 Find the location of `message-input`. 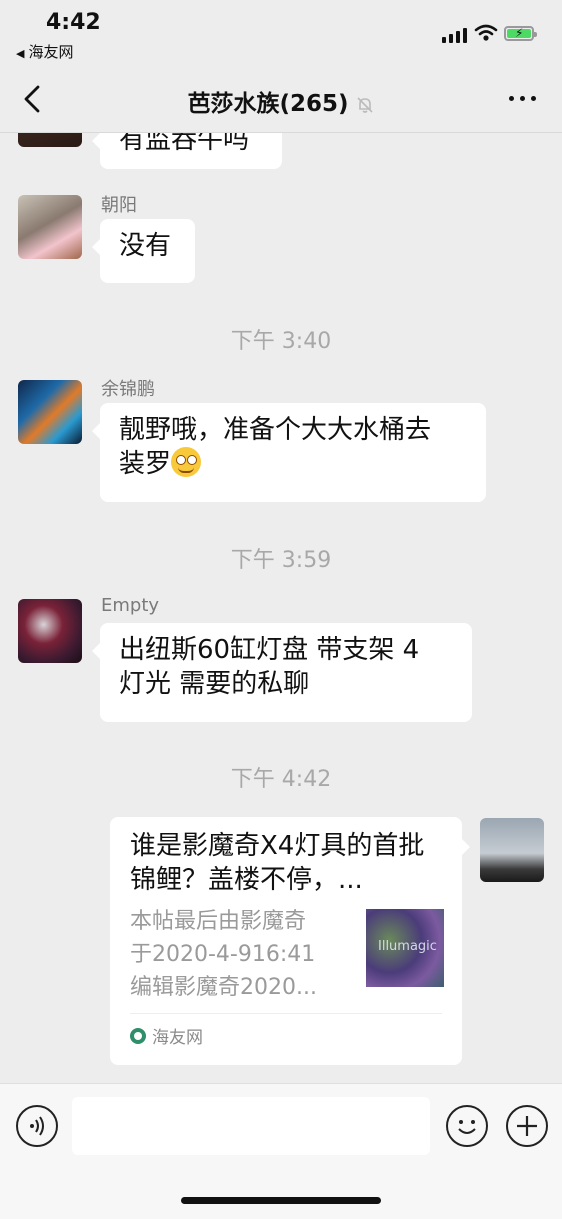

message-input is located at coordinates (251, 1126).